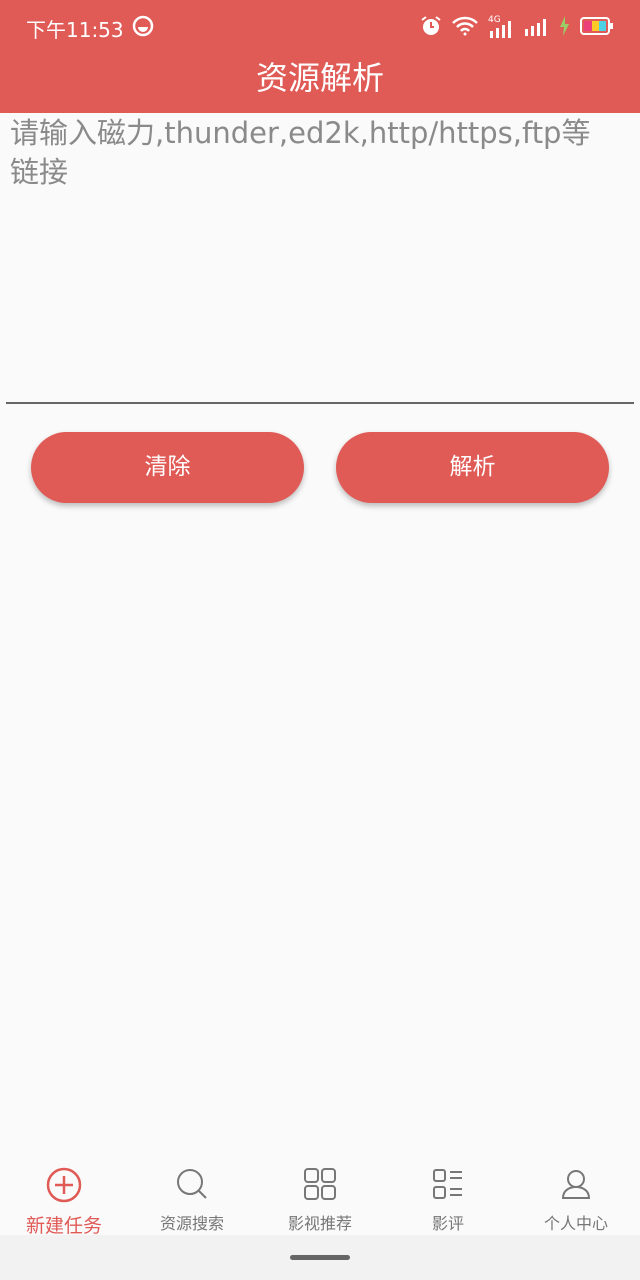 The width and height of the screenshot is (640, 1280). Describe the element at coordinates (501, 27) in the screenshot. I see `signal-4g-icon: 4G` at that location.